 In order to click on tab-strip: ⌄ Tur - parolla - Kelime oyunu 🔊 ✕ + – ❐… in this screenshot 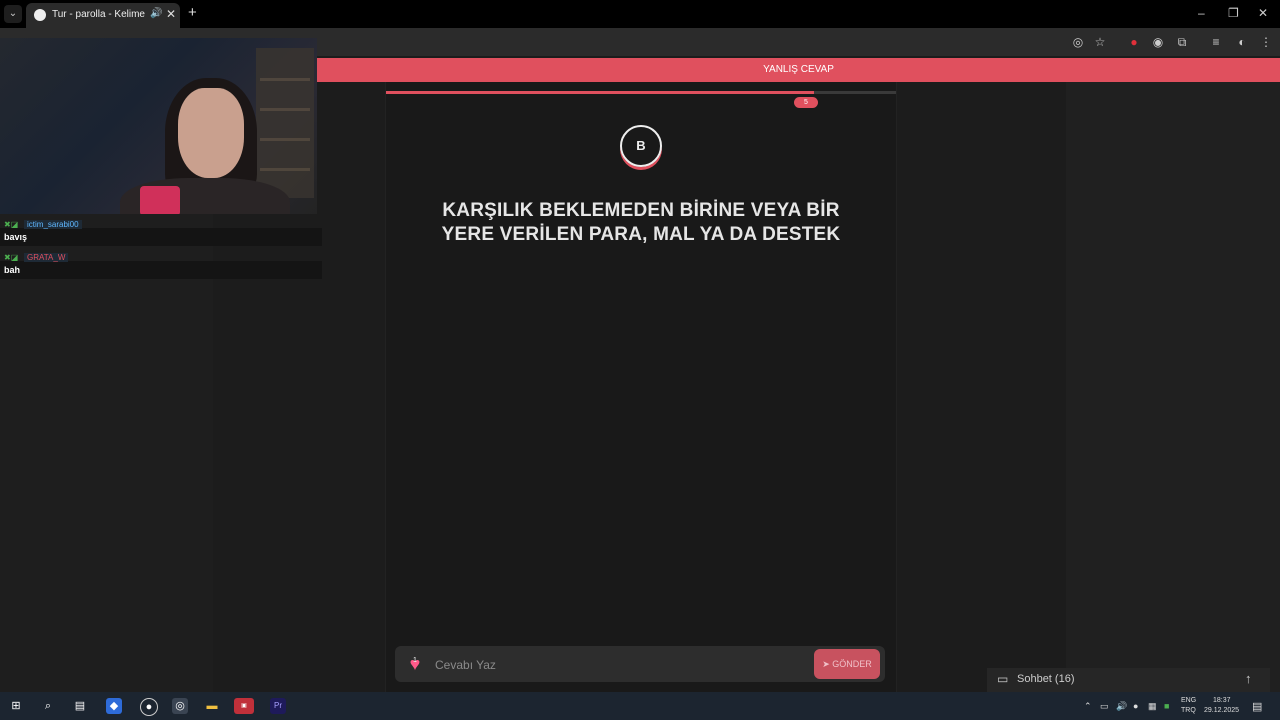, I will do `click(640, 14)`.